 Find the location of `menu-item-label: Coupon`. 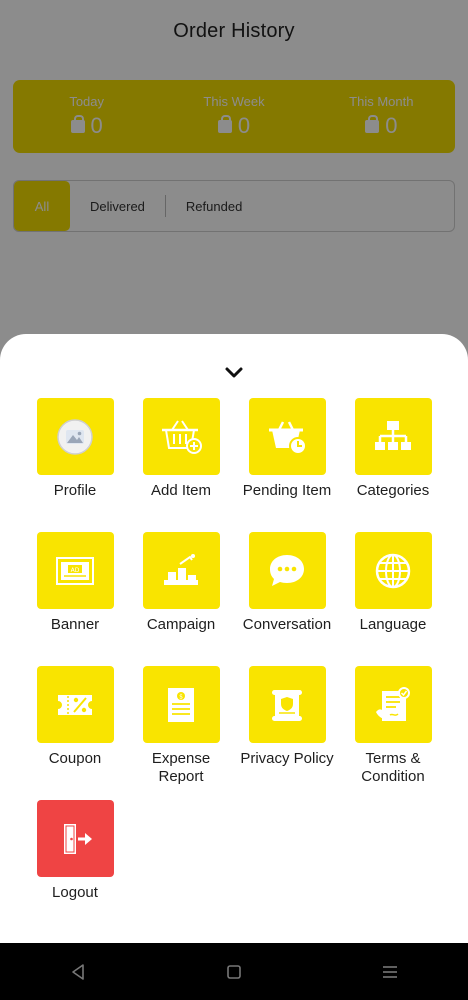

menu-item-label: Coupon is located at coordinates (75, 758).